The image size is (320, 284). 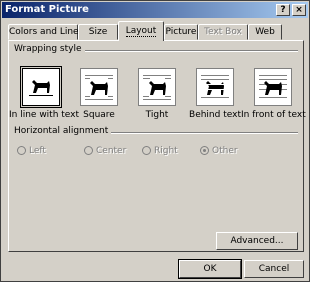 I want to click on dog-inline-icon, so click(x=41, y=87).